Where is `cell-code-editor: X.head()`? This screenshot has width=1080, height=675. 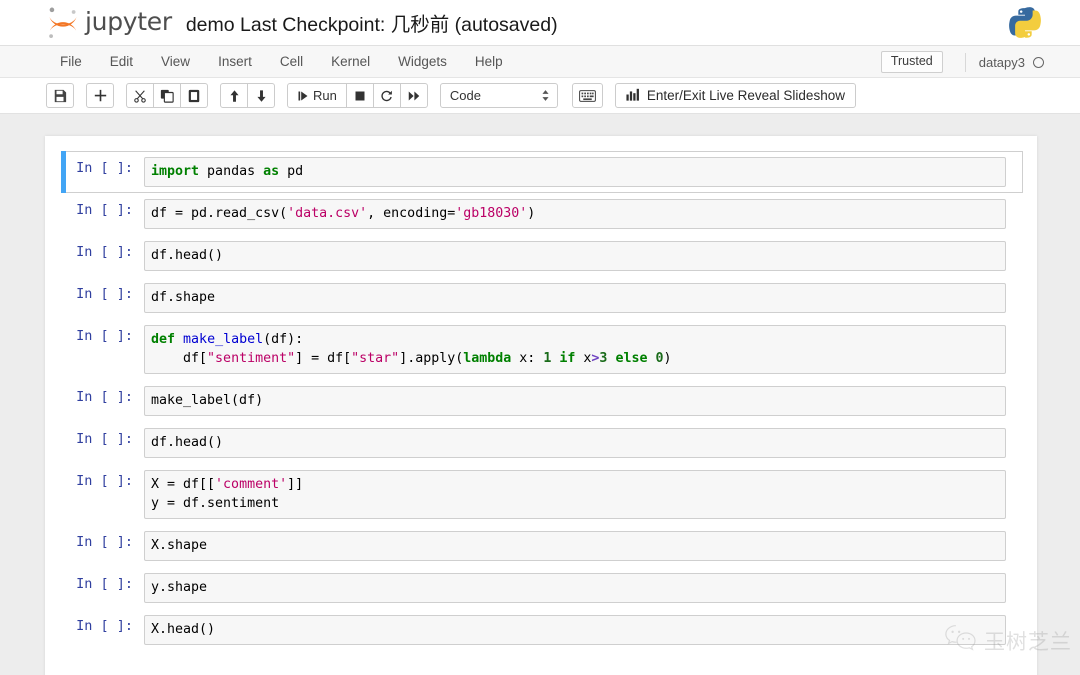 cell-code-editor: X.head() is located at coordinates (575, 630).